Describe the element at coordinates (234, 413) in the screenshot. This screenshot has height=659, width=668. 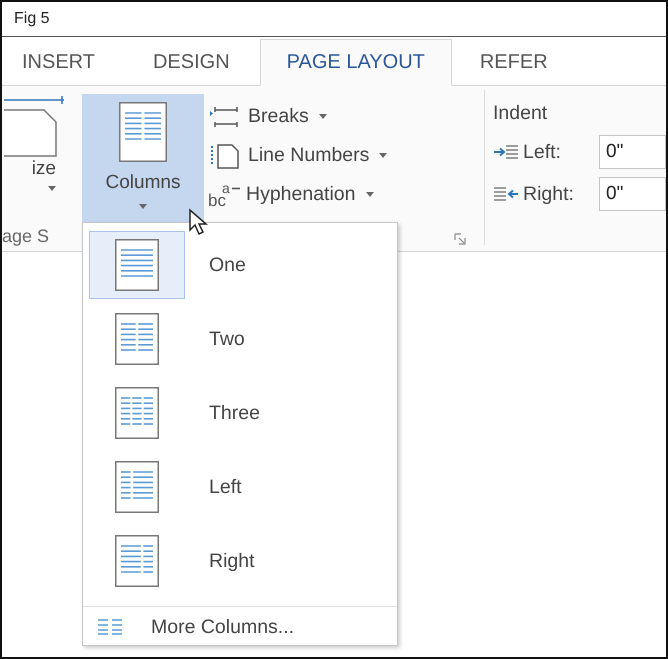
I see `menu-item-label: Three` at that location.